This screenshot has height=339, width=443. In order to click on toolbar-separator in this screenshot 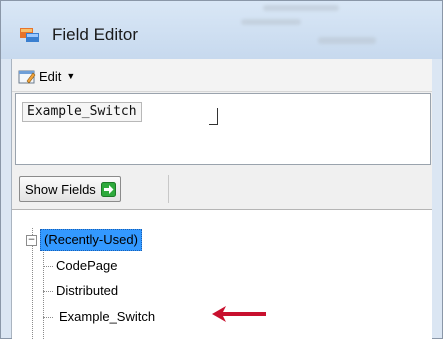, I will do `click(168, 189)`.